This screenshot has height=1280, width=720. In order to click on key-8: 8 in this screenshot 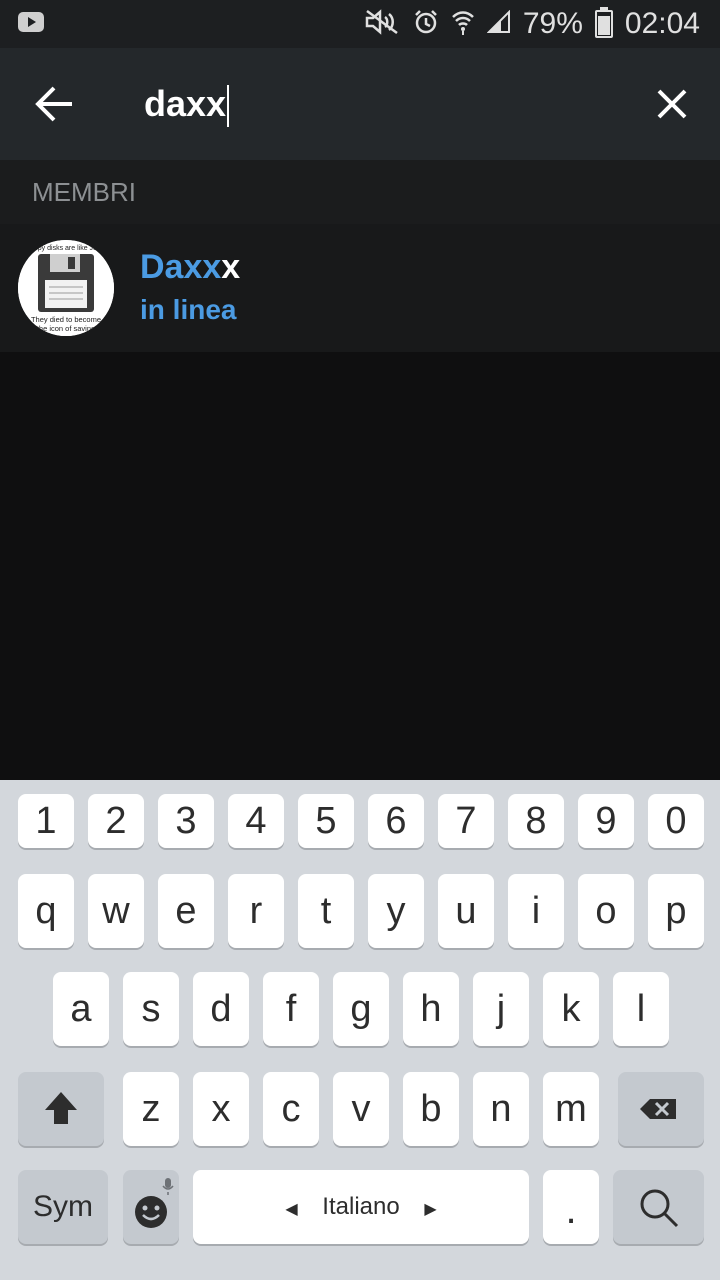, I will do `click(536, 821)`.